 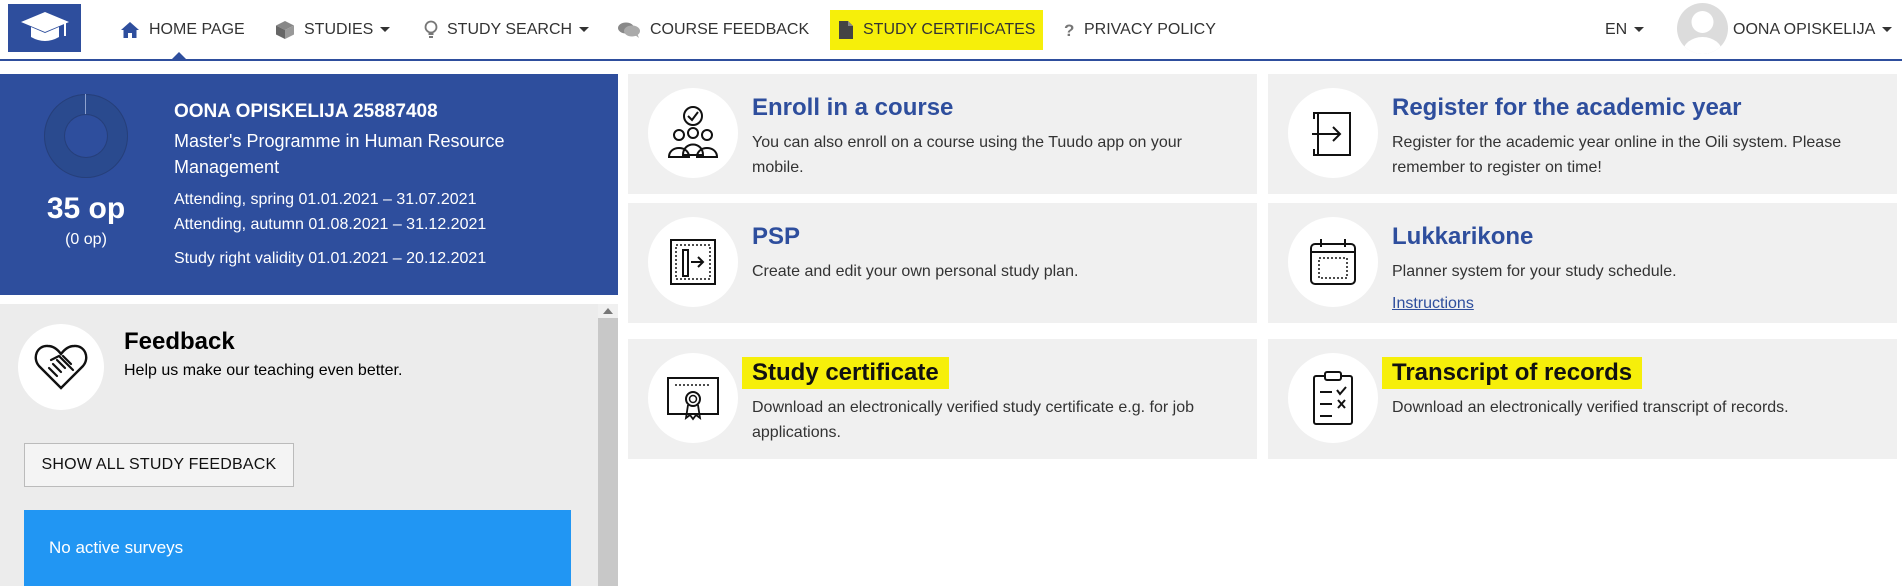 I want to click on nav-studies: STUDIES, so click(x=333, y=29).